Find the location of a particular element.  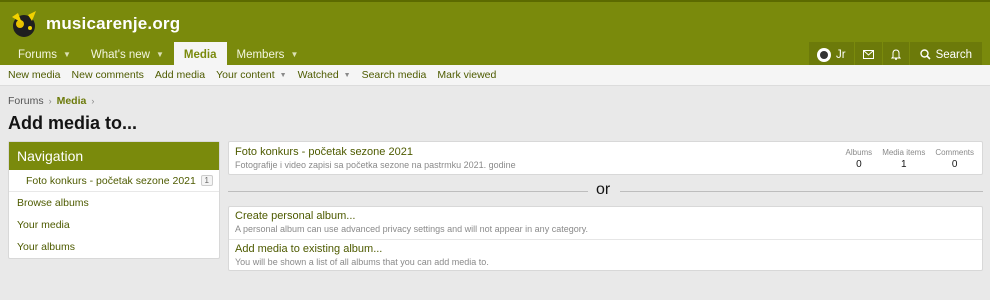

subnav-your-content: Your content ▼ is located at coordinates (251, 75).